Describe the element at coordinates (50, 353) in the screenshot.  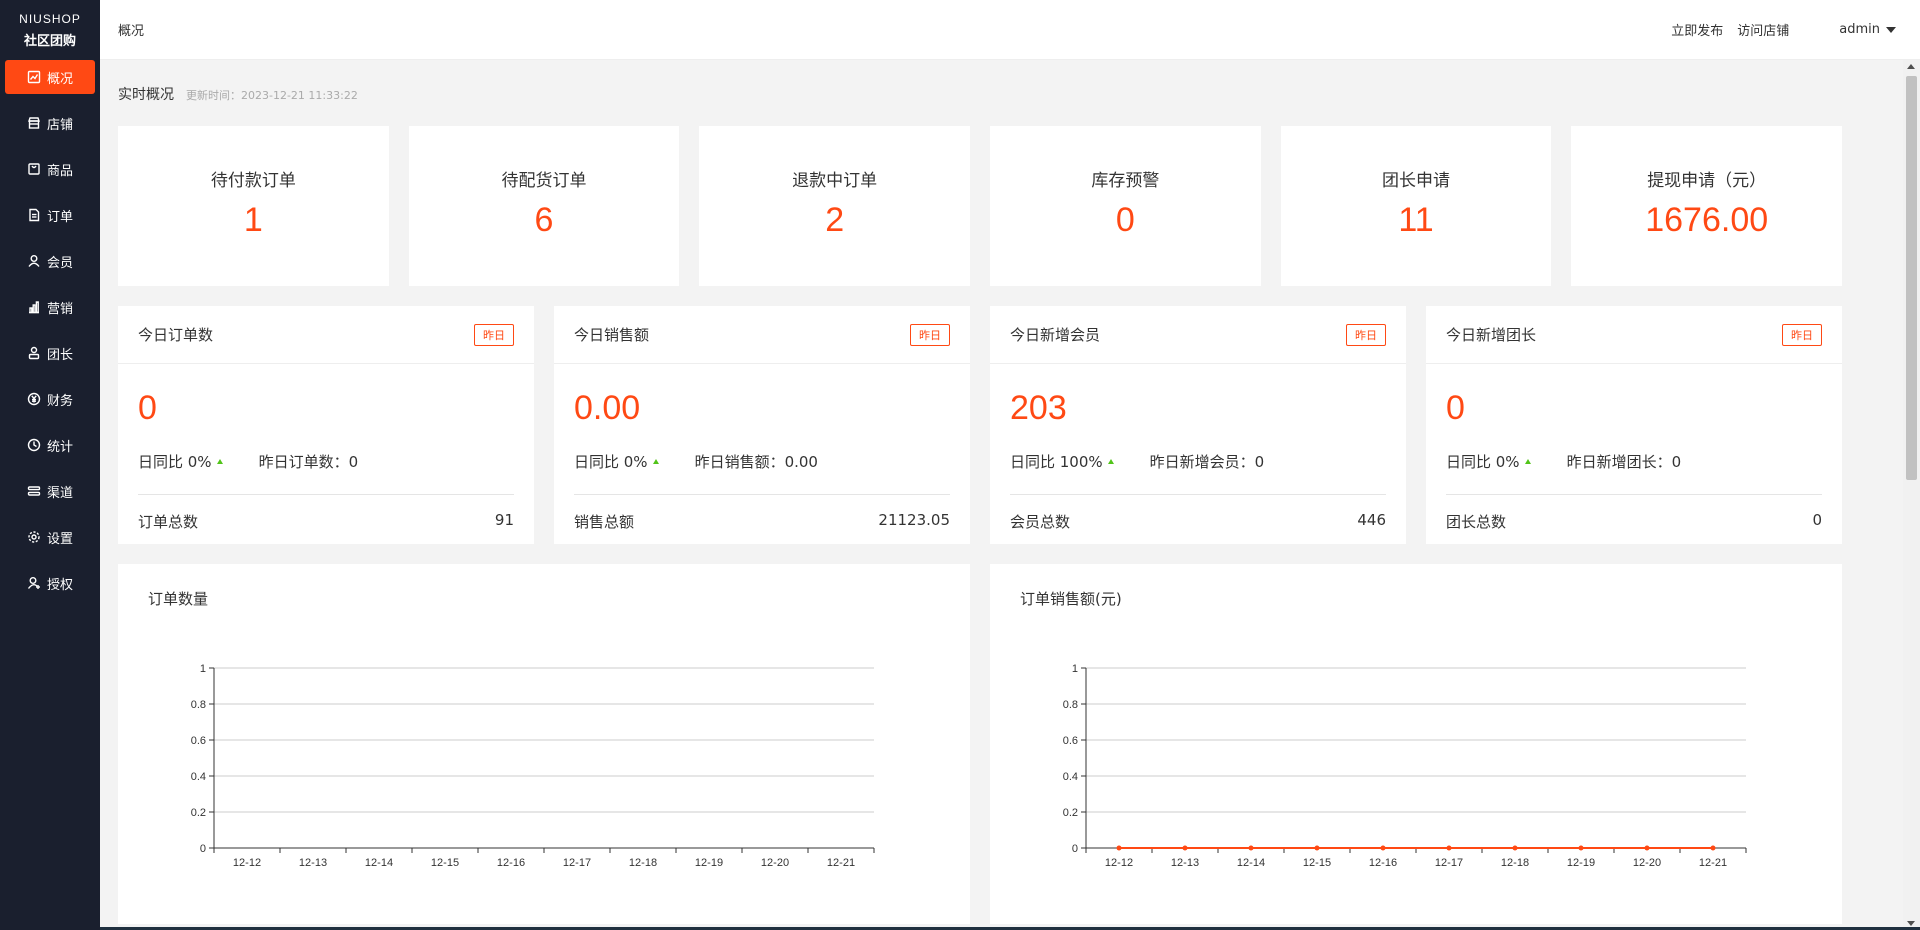
I see `sidebar-item-leader: 团长` at that location.